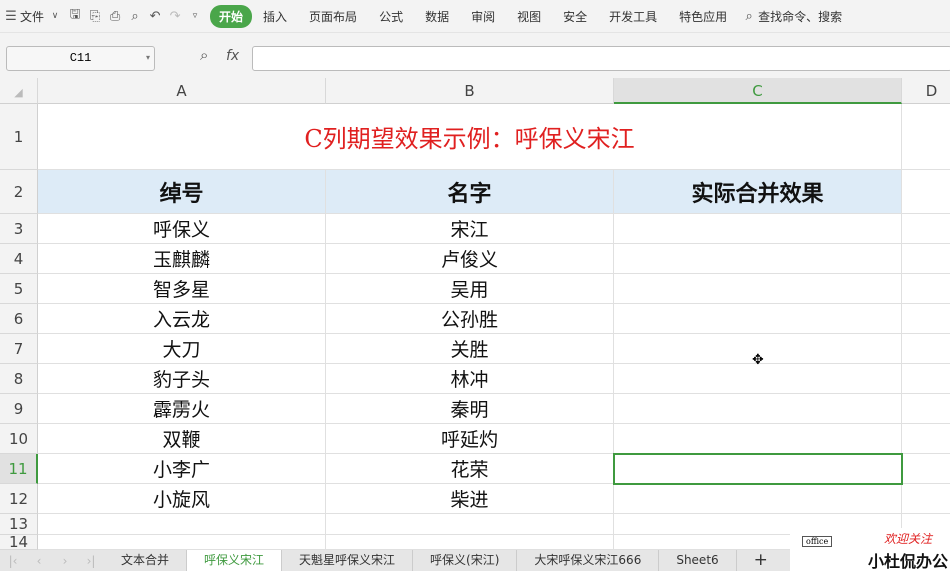 This screenshot has height=572, width=950. Describe the element at coordinates (698, 560) in the screenshot. I see `sheet-tab: Sheet6` at that location.